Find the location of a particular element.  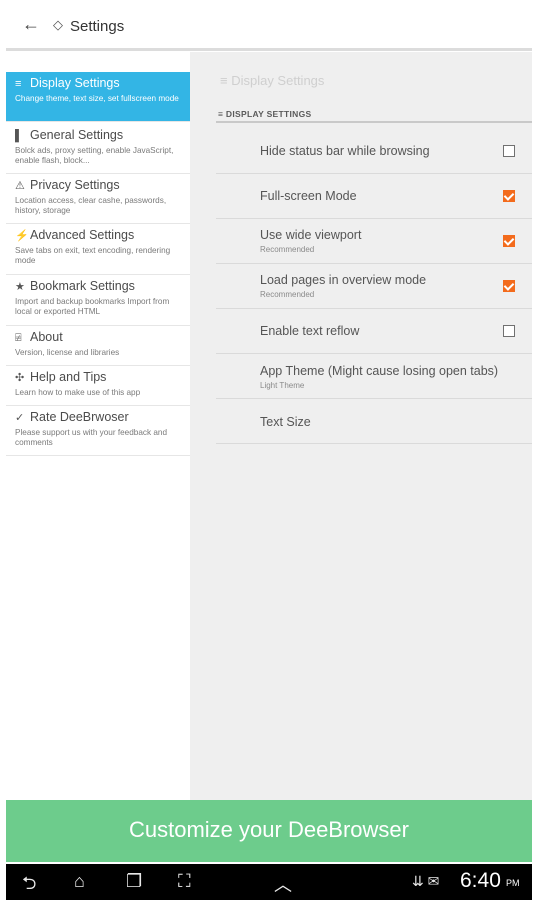

list-icon: ≡ is located at coordinates (18, 84).